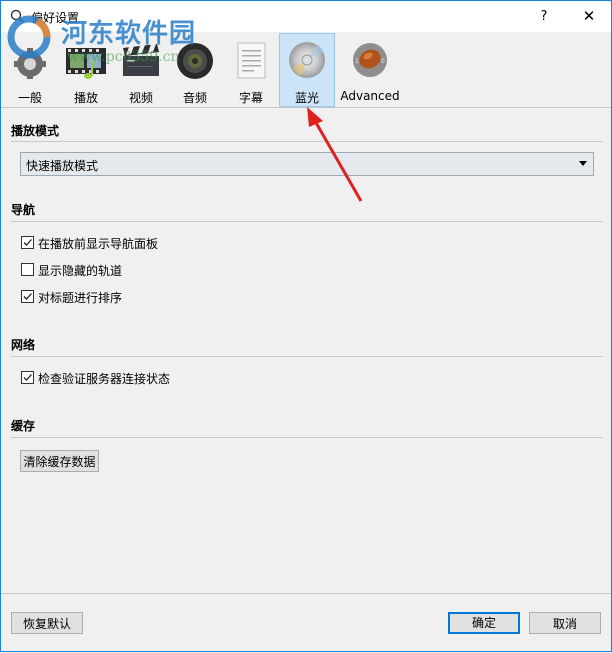 This screenshot has width=612, height=653. Describe the element at coordinates (383, 61) in the screenshot. I see `svg-text: 0` at that location.